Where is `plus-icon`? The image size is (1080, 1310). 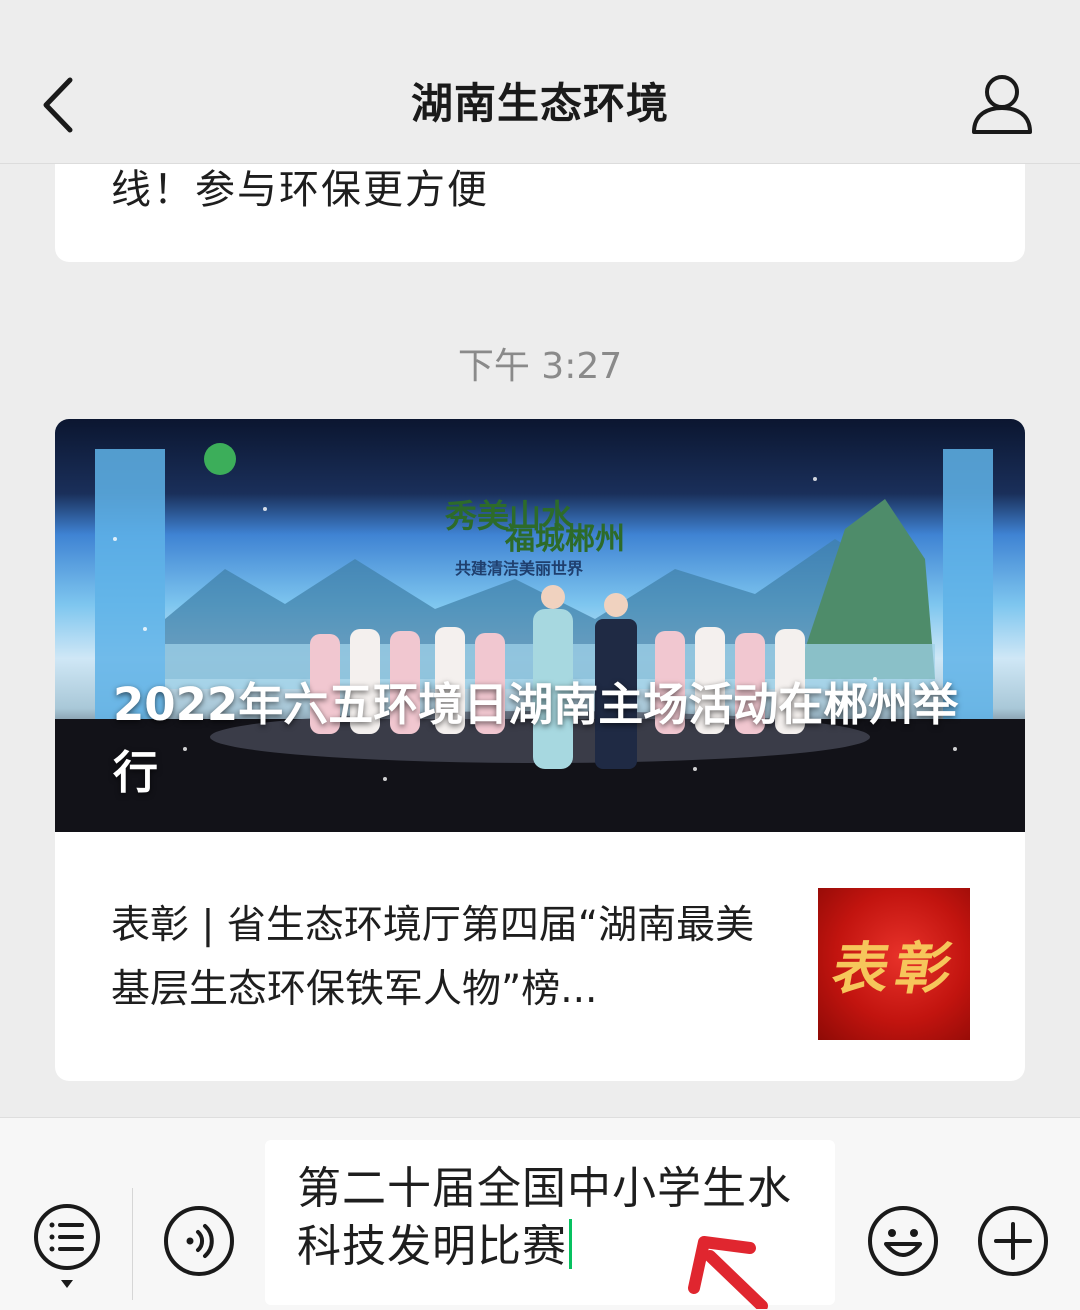 plus-icon is located at coordinates (1013, 1241).